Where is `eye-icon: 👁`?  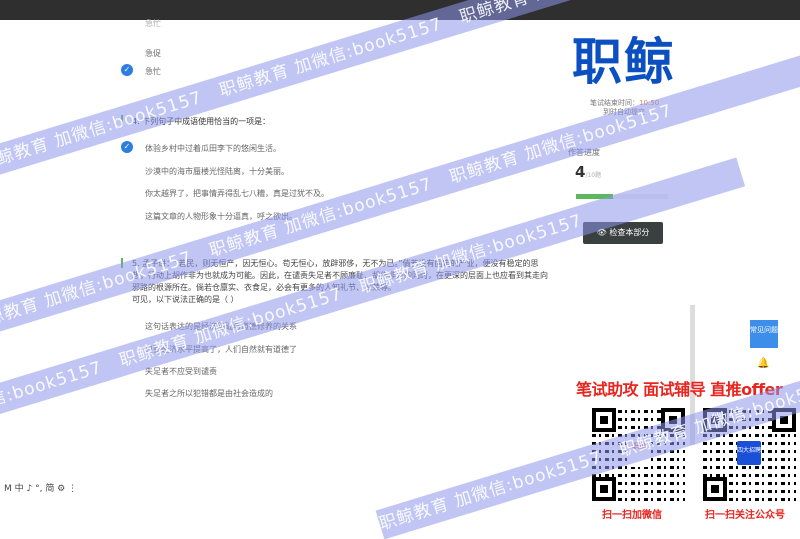 eye-icon: 👁 is located at coordinates (601, 232).